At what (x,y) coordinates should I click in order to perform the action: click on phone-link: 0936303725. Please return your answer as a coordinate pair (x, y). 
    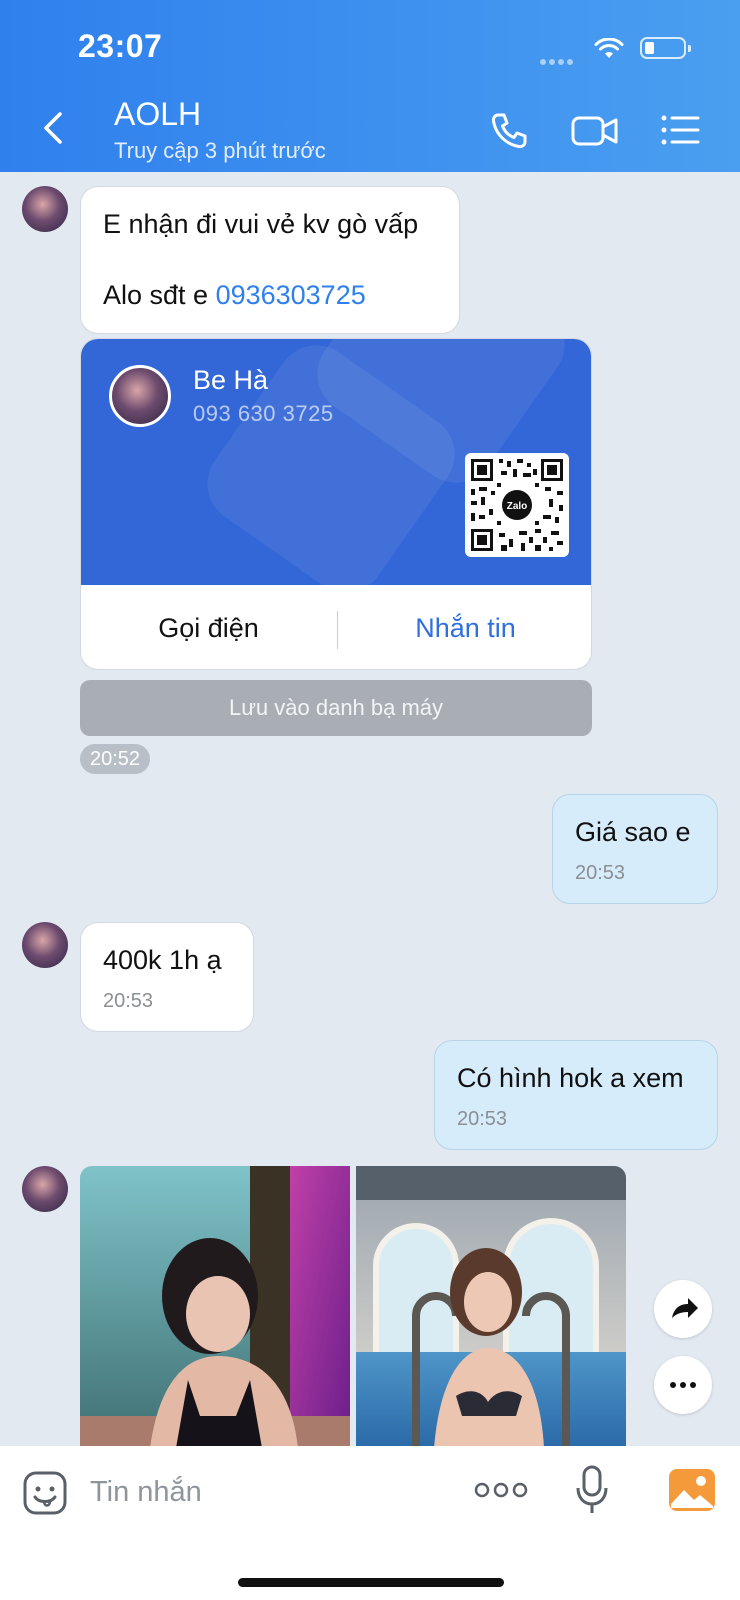
    Looking at the image, I should click on (291, 295).